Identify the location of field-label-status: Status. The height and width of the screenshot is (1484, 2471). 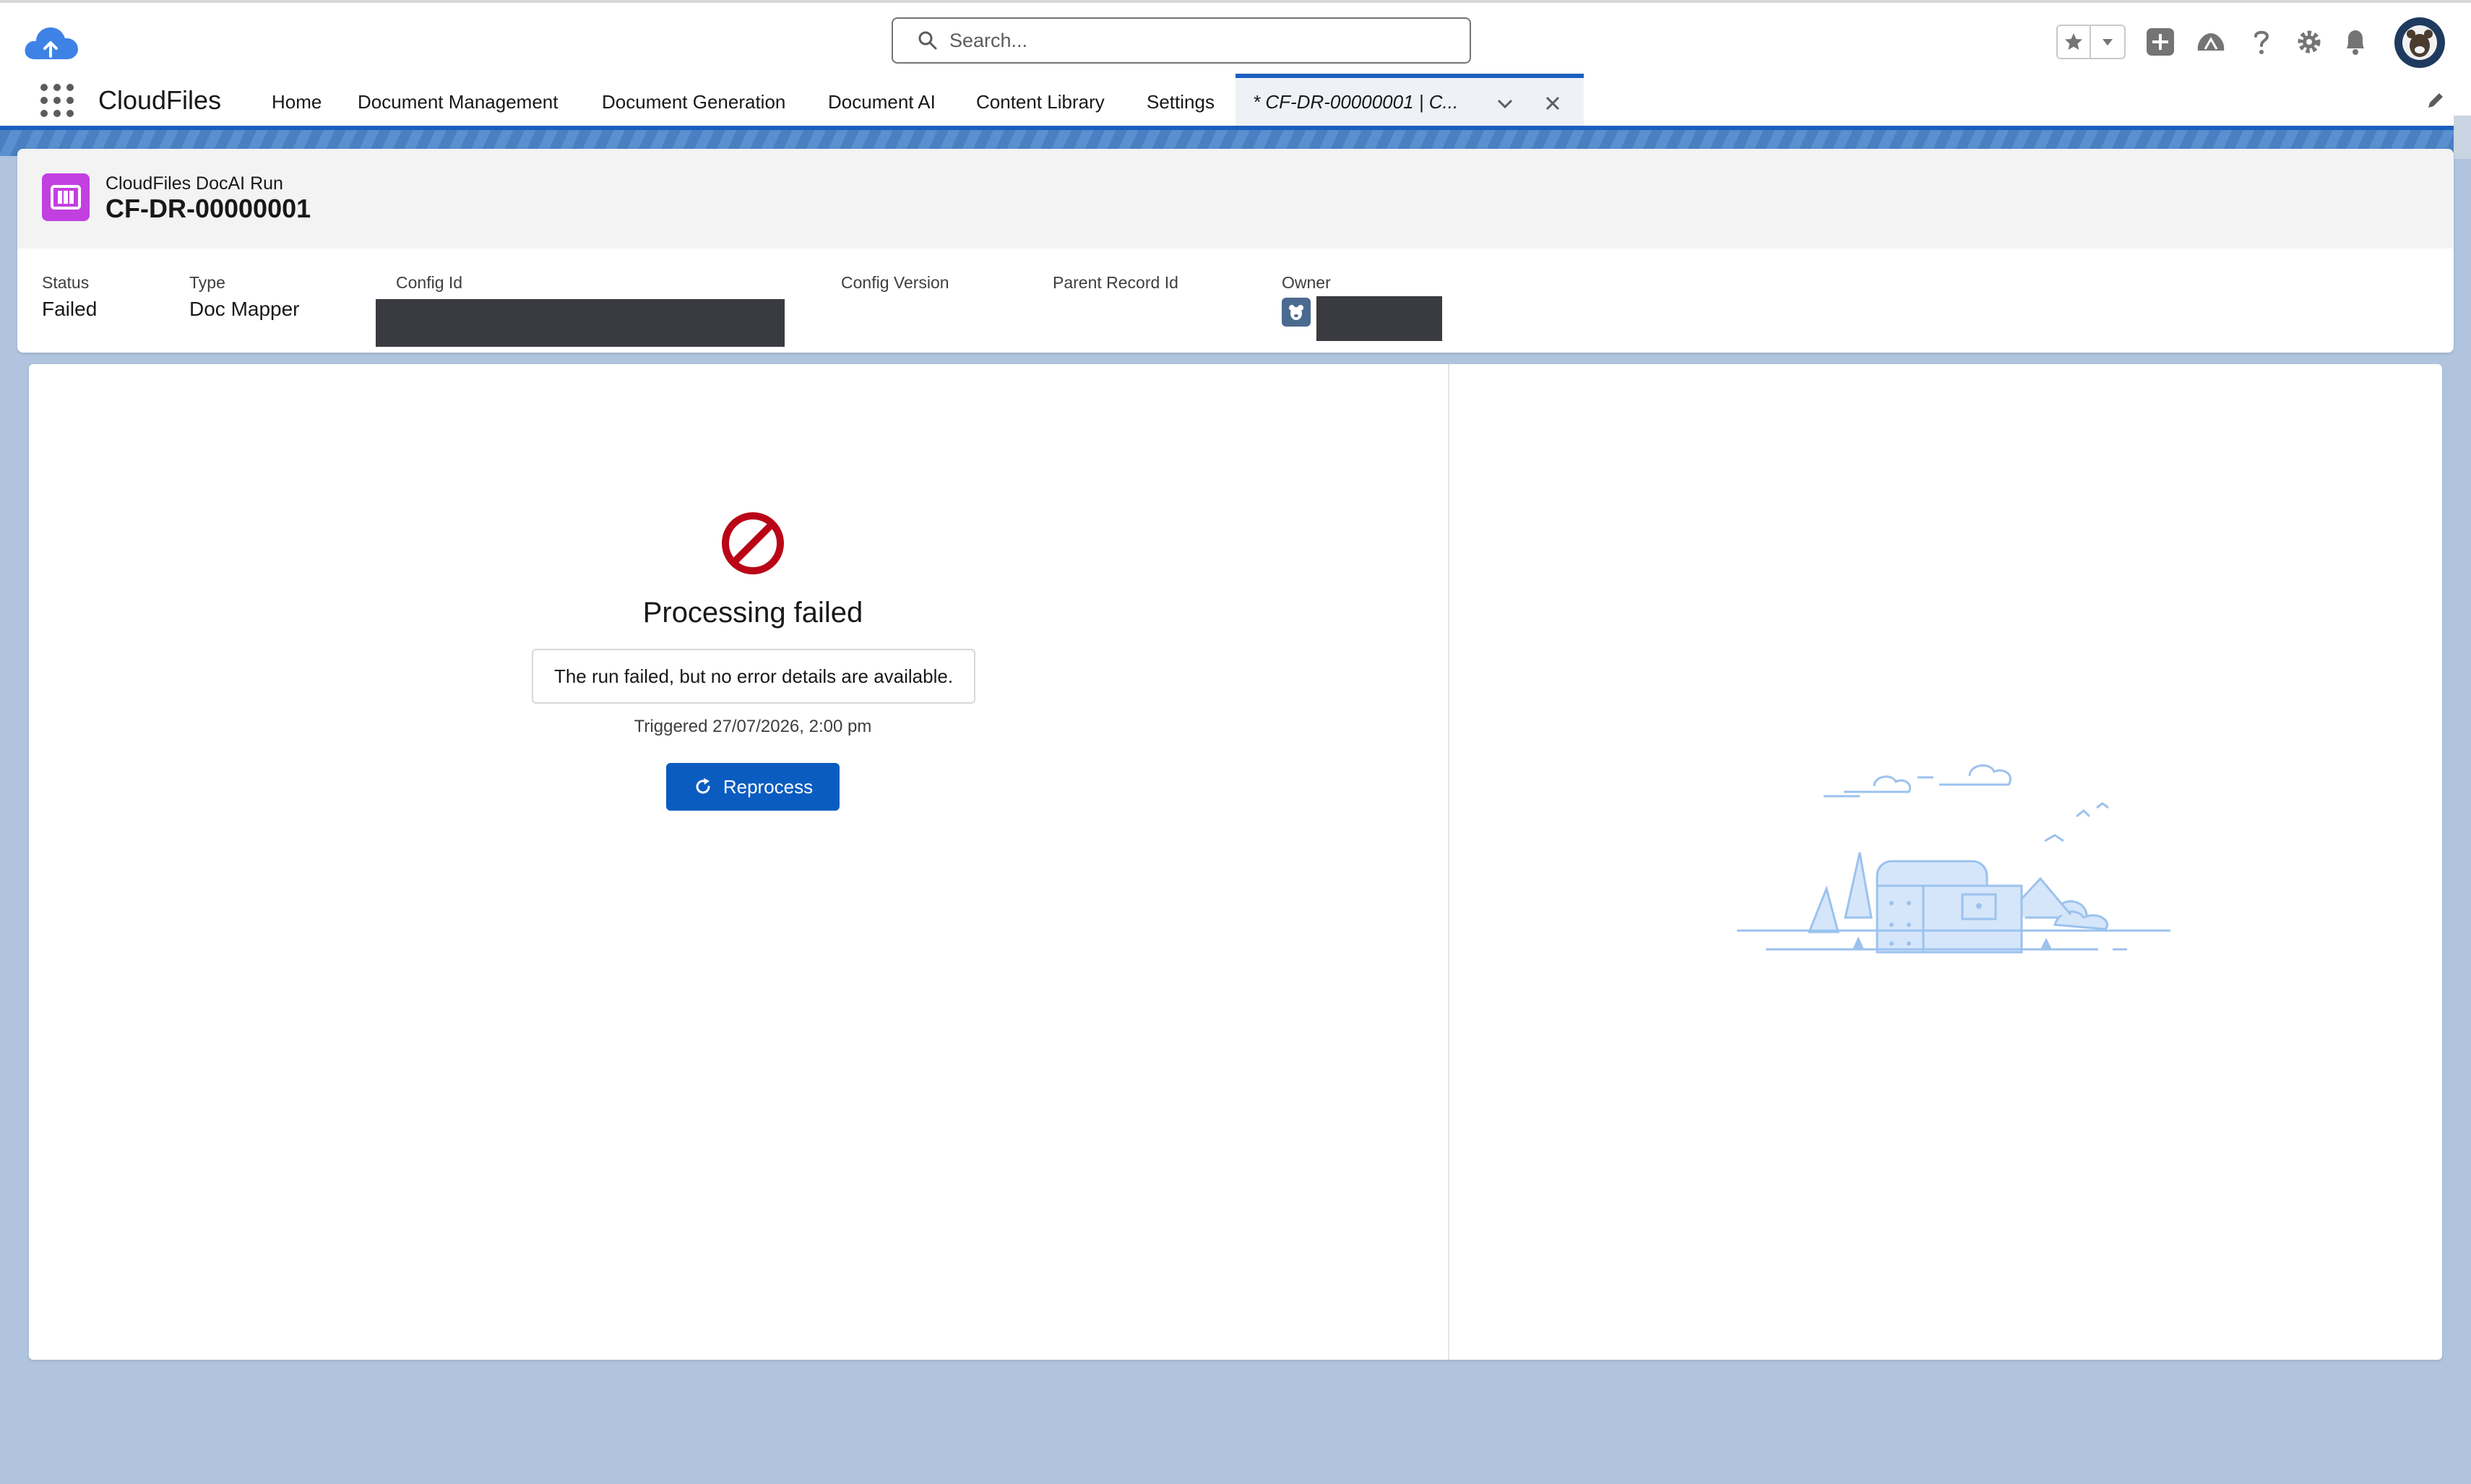
(66, 282).